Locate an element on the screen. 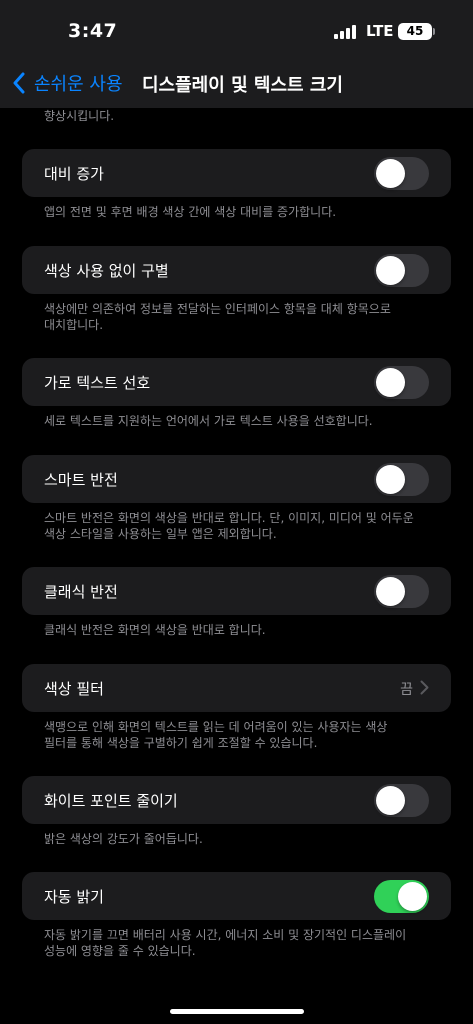 The image size is (473, 1024). footer-line: 색상에만 의존하여 정보를 전달하는 인터페이스 항목을 대체 항목으로 is located at coordinates (217, 309).